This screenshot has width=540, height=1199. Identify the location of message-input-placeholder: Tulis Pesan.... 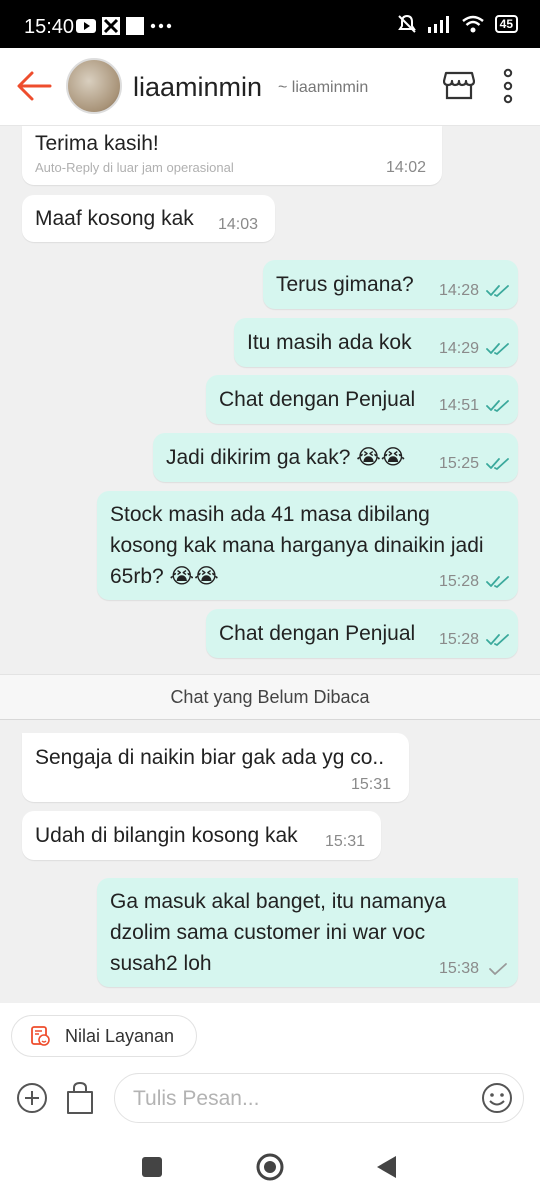
(196, 1098).